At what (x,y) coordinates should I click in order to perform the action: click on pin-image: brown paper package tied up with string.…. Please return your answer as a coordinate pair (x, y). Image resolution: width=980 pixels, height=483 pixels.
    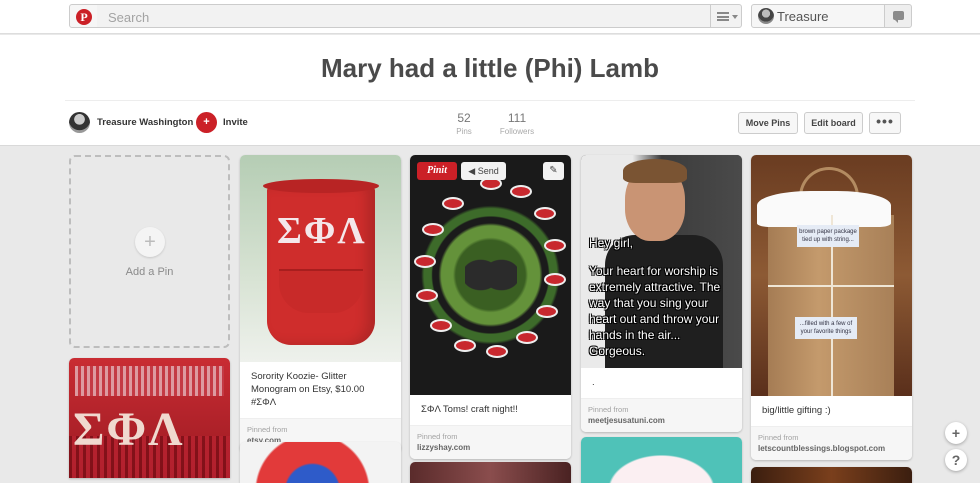
    Looking at the image, I should click on (831, 275).